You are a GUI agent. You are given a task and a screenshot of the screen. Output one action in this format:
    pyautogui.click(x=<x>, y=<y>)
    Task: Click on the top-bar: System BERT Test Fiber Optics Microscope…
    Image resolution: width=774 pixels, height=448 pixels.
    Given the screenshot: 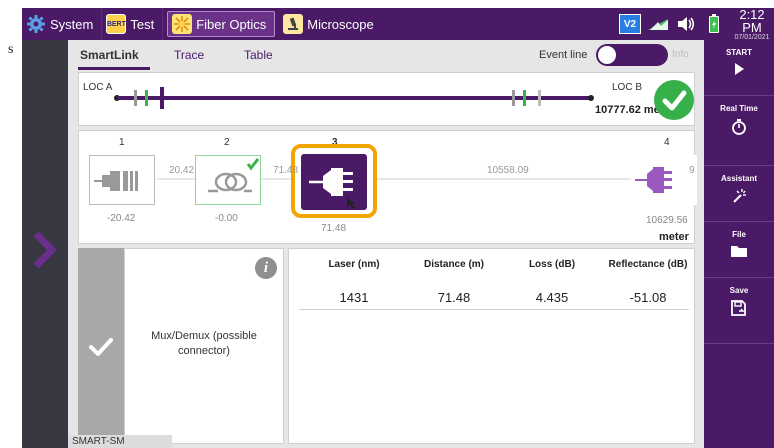 What is the action you would take?
    pyautogui.click(x=398, y=24)
    